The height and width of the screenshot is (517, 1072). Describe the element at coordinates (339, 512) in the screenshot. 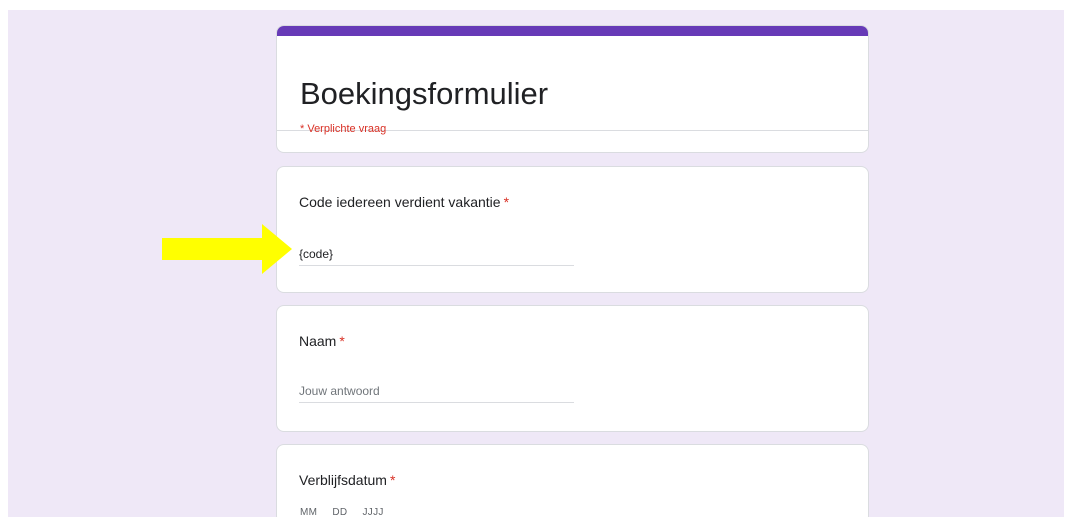

I see `date-day-label: DD` at that location.